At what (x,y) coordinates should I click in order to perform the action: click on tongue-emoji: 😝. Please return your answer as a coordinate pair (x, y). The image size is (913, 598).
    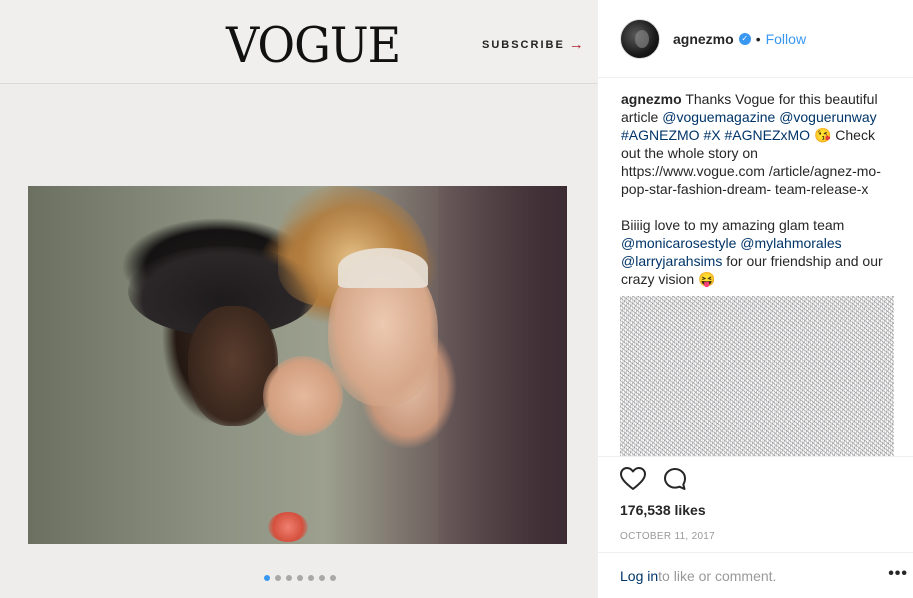
    Looking at the image, I should click on (707, 279).